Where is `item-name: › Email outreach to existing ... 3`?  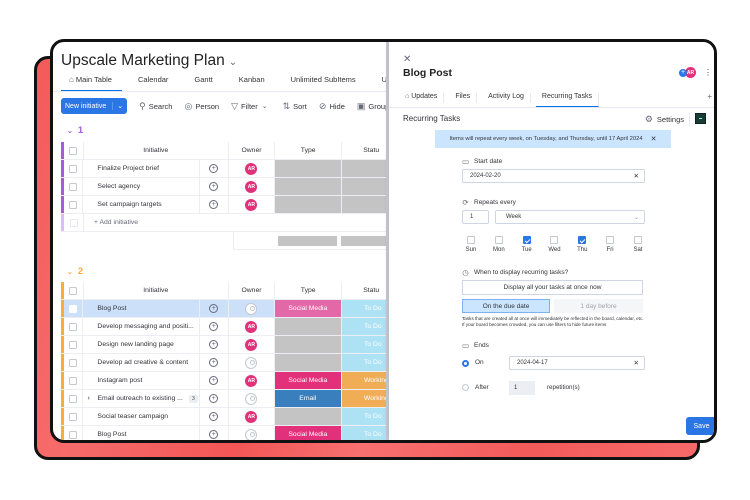 item-name: › Email outreach to existing ... 3 is located at coordinates (141, 398).